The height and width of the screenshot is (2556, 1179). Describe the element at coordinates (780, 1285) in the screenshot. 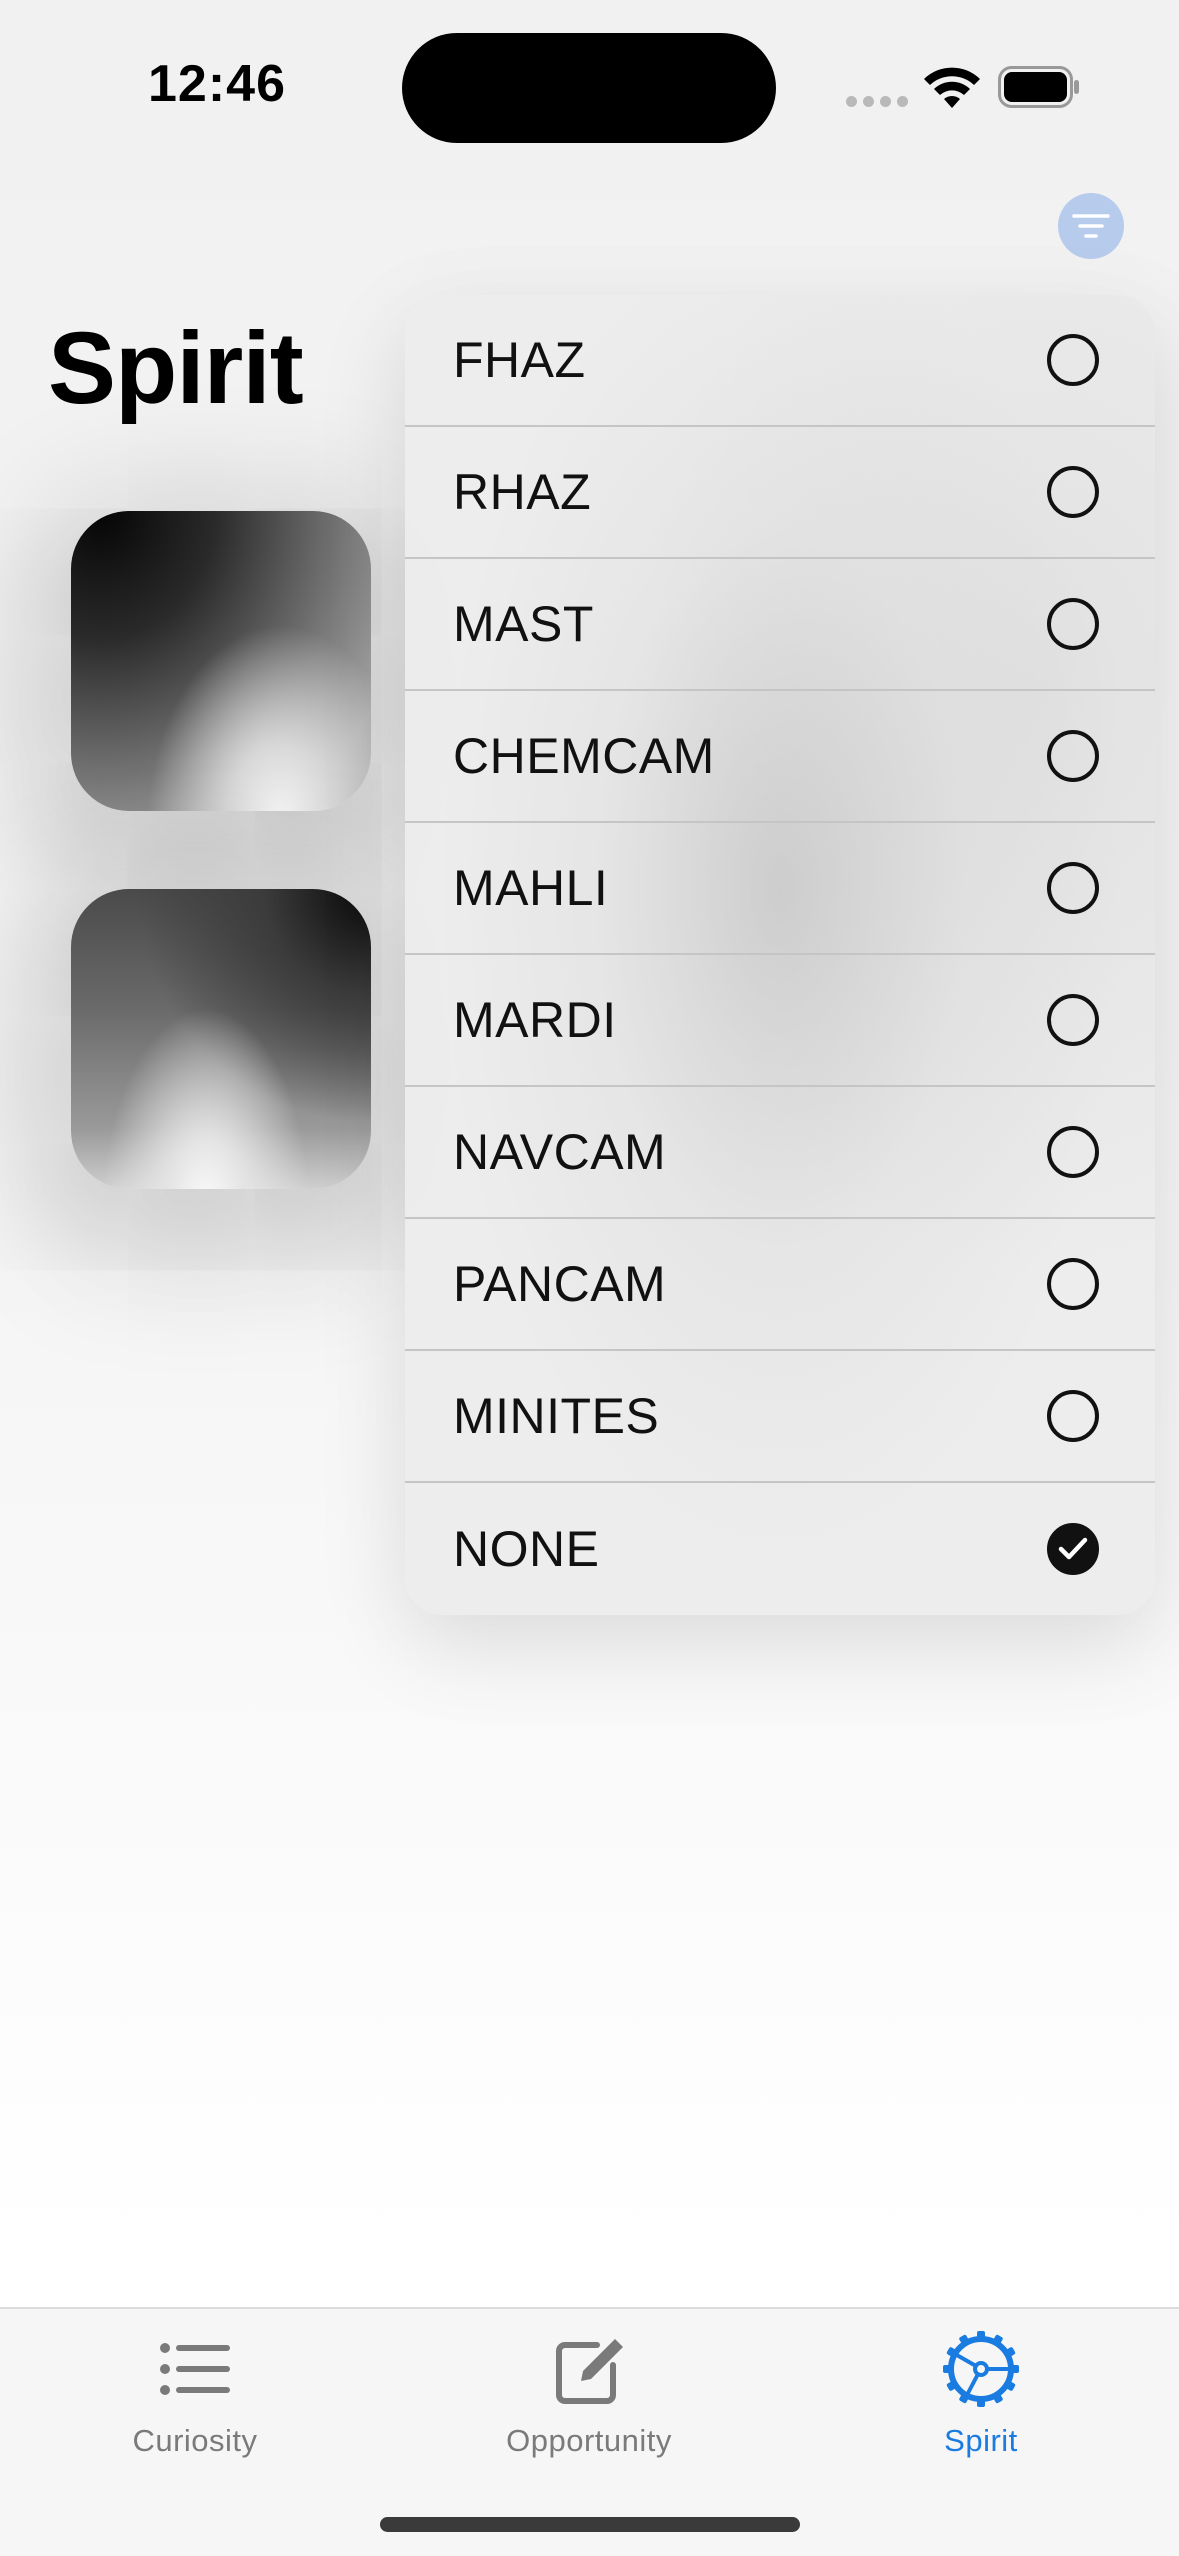

I see `menu-item-pancam: PANCAM` at that location.